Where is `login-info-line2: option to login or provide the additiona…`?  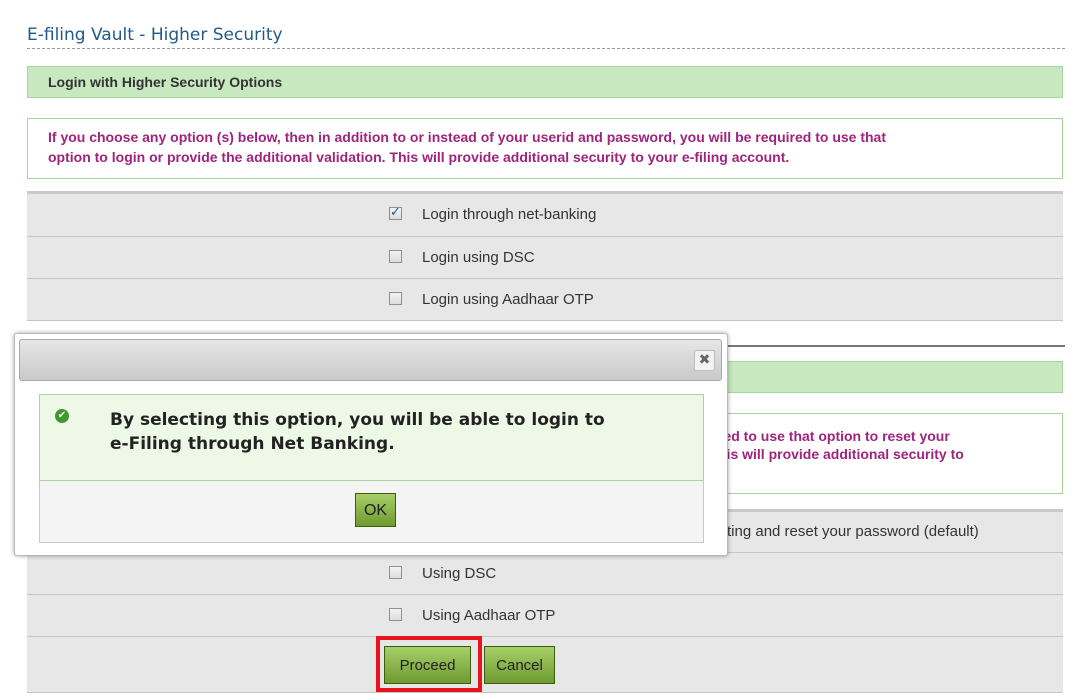 login-info-line2: option to login or provide the additiona… is located at coordinates (419, 157).